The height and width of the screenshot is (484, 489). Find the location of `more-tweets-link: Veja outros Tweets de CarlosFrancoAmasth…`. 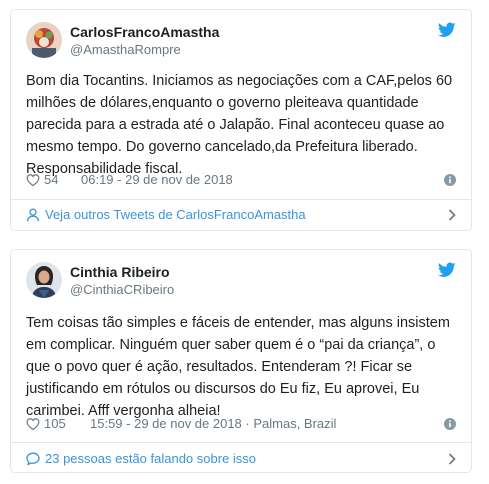

more-tweets-link: Veja outros Tweets de CarlosFrancoAmasth… is located at coordinates (241, 215).